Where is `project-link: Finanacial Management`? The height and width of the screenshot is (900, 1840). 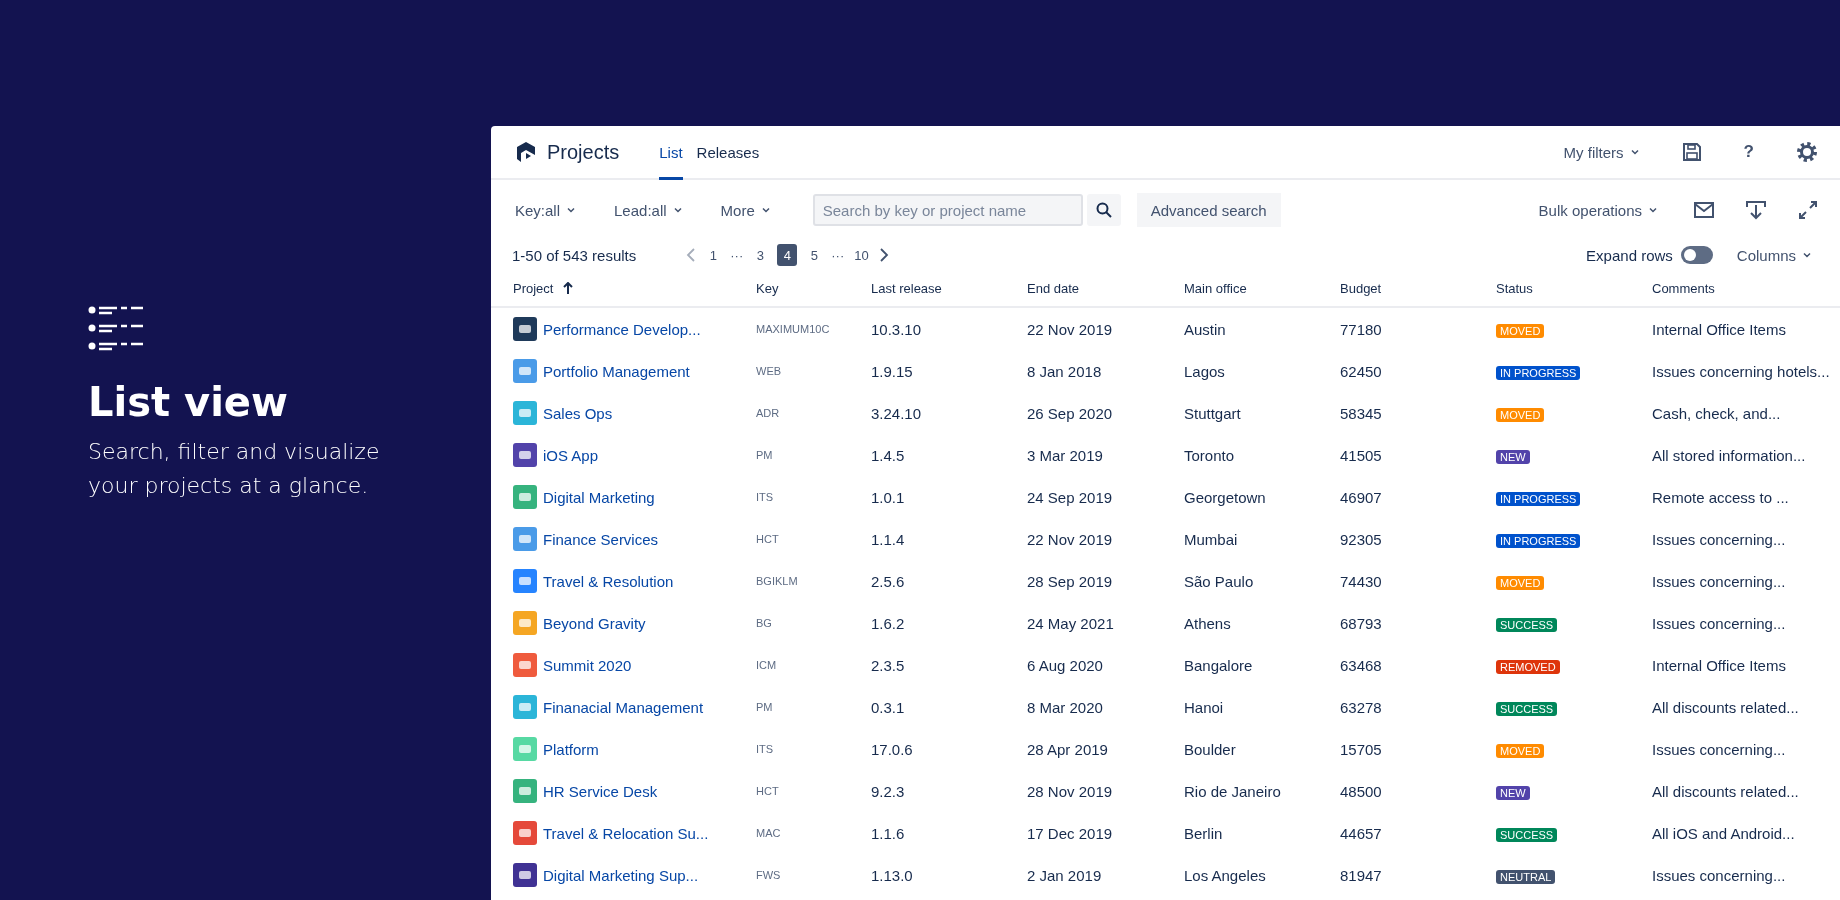 project-link: Finanacial Management is located at coordinates (623, 707).